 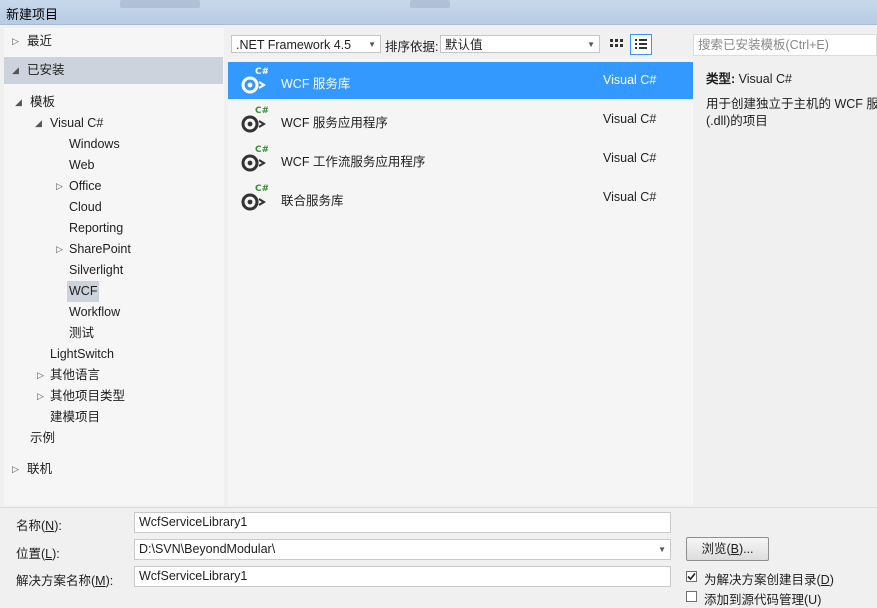 I want to click on framework-select: .NET Framework 4.5 ▼, so click(x=306, y=44).